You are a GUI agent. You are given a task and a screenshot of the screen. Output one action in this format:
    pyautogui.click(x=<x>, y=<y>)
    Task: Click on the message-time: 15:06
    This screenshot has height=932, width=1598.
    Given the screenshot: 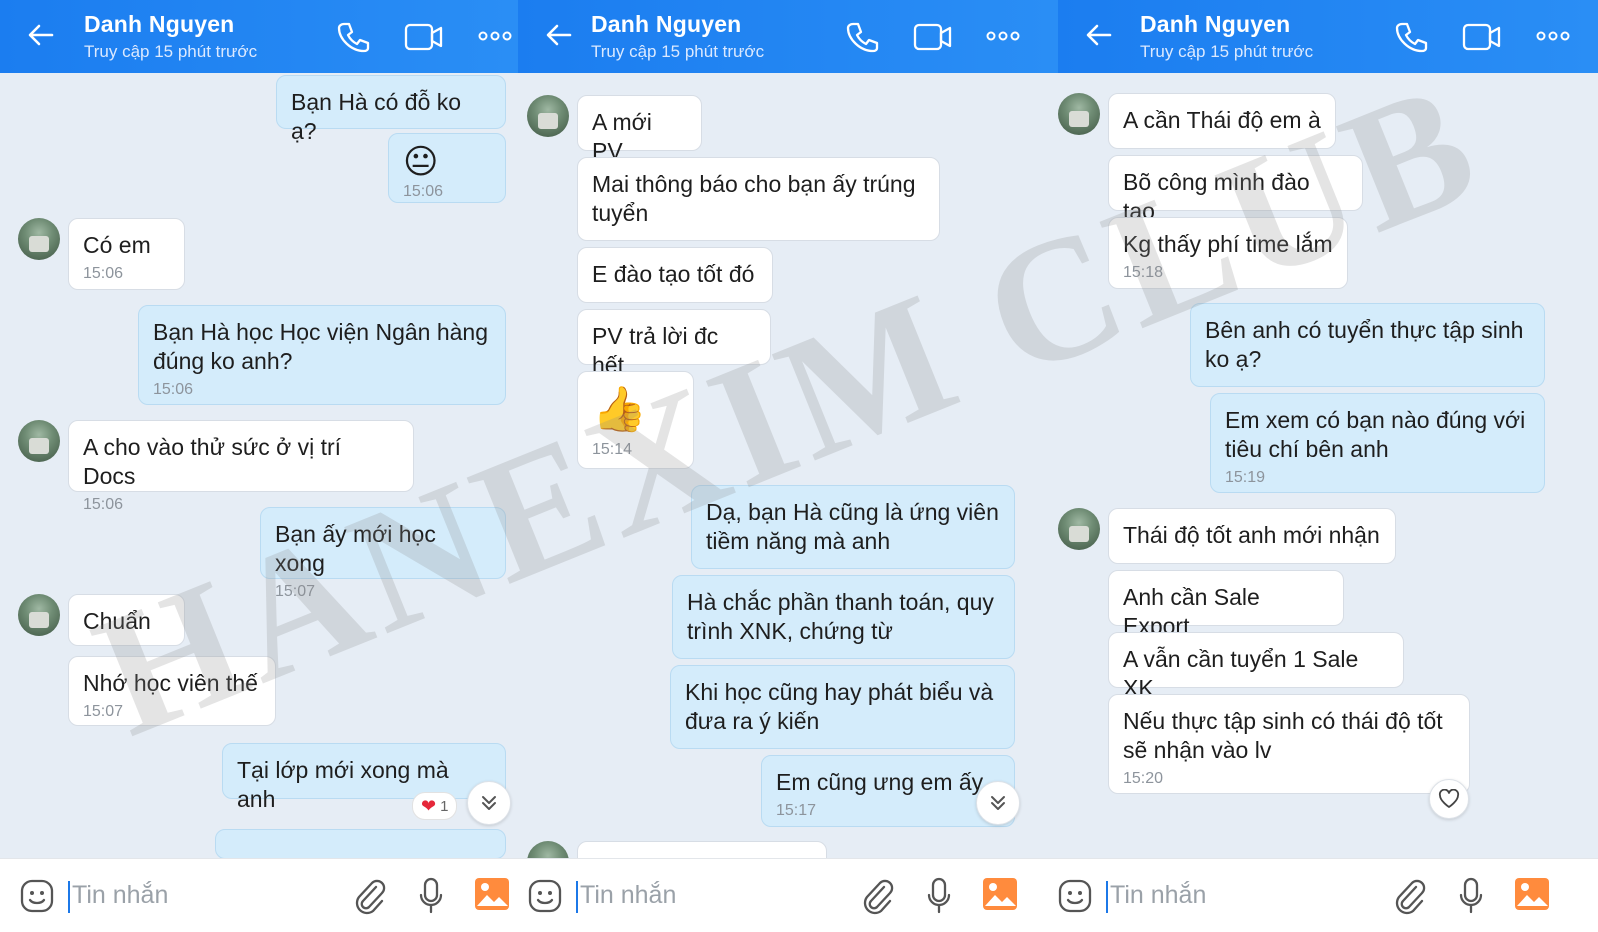 What is the action you would take?
    pyautogui.click(x=103, y=273)
    